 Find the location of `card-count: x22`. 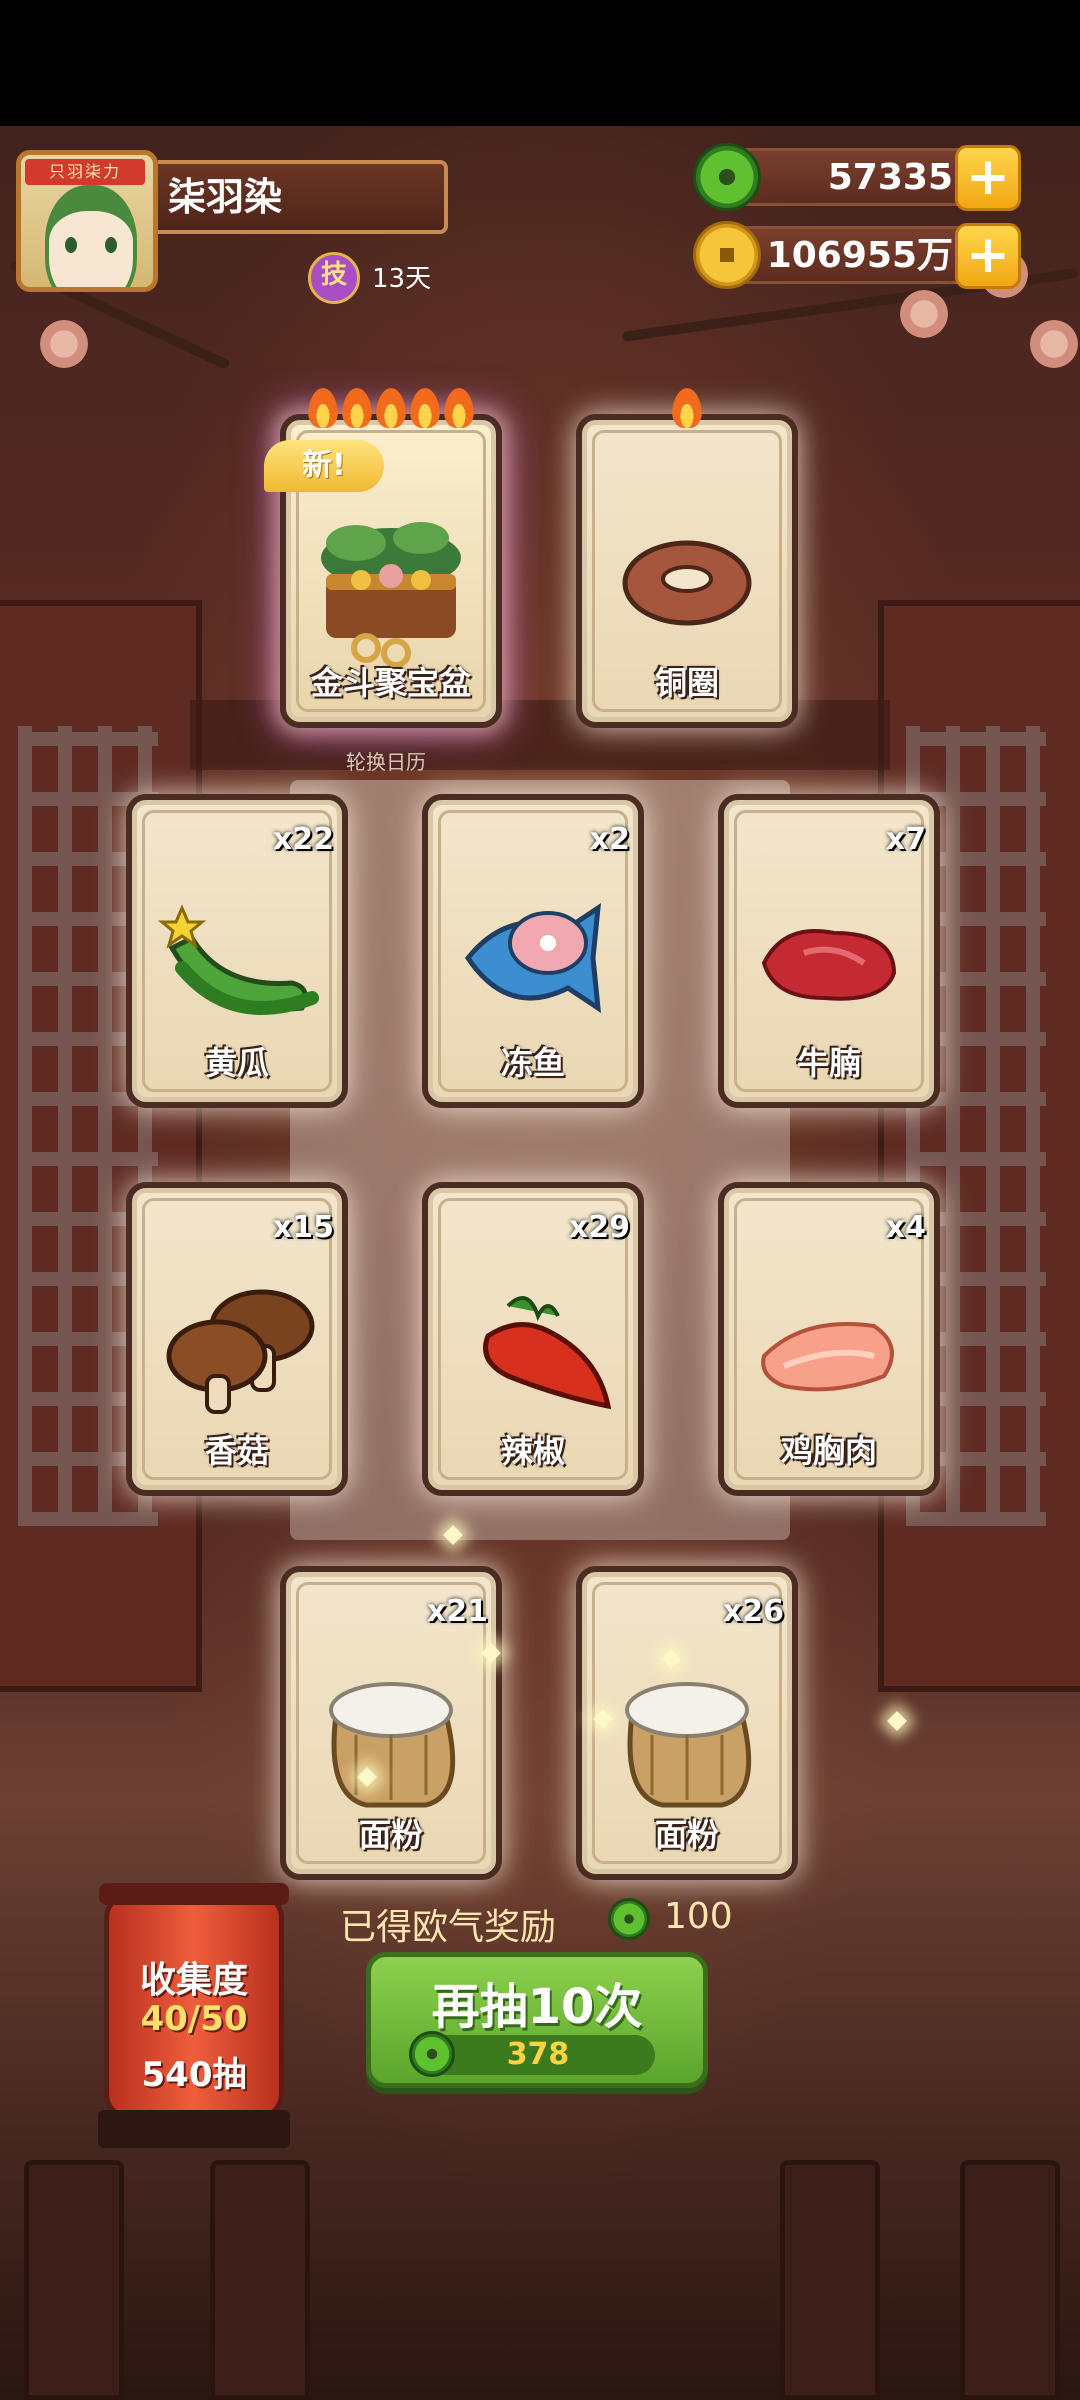

card-count: x22 is located at coordinates (303, 839).